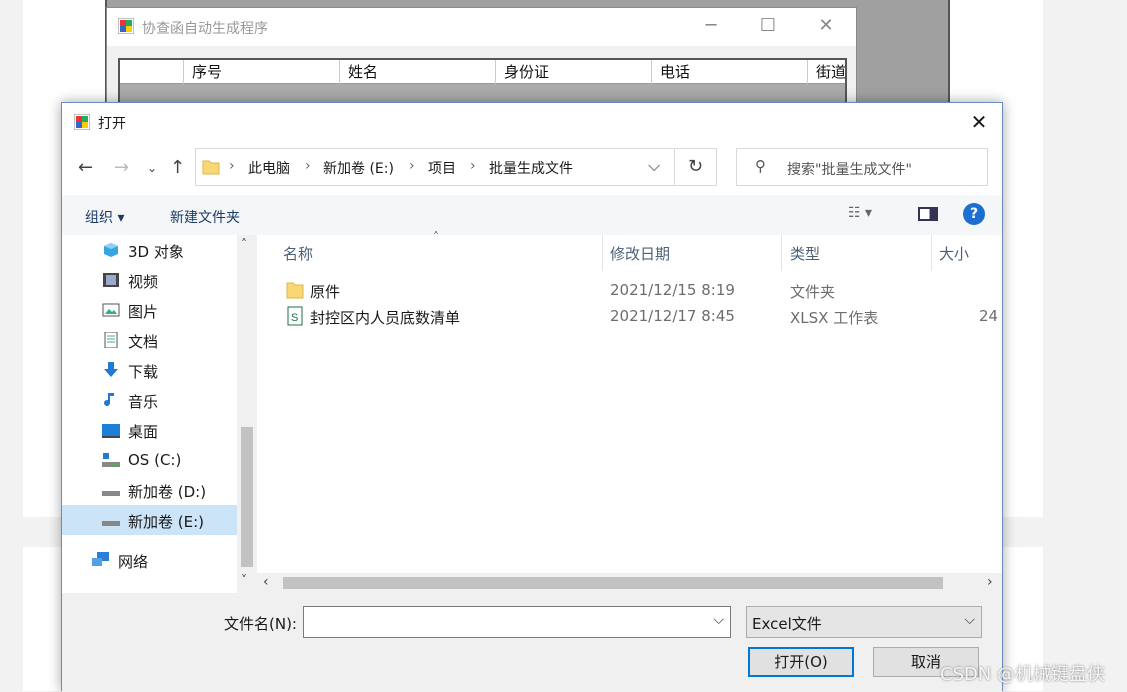 The height and width of the screenshot is (692, 1127). I want to click on nav-item-label: 图片, so click(143, 312).